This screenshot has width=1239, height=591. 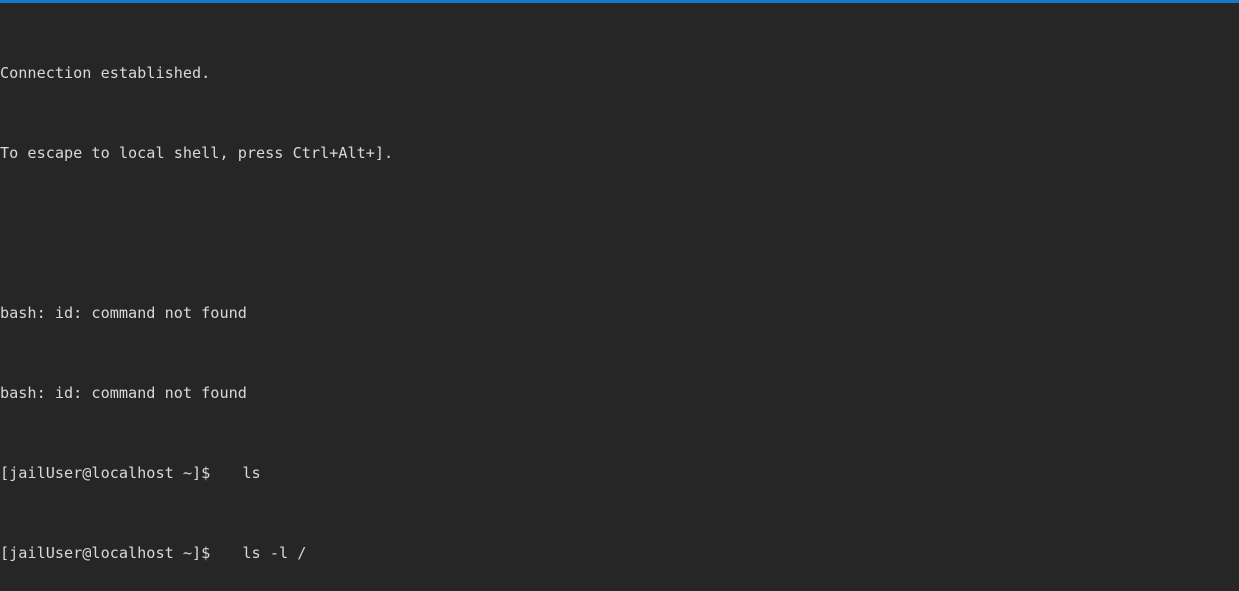 What do you see at coordinates (619, 393) in the screenshot?
I see `terminal-line-error-2: bash: id: command not found` at bounding box center [619, 393].